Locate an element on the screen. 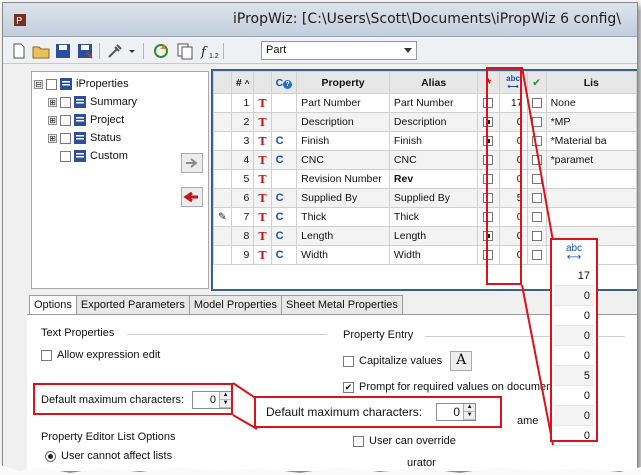 This screenshot has width=641, height=475. default-max-chars-callout: Default maximum characters: 0 ▲ ▼ is located at coordinates (378, 412).